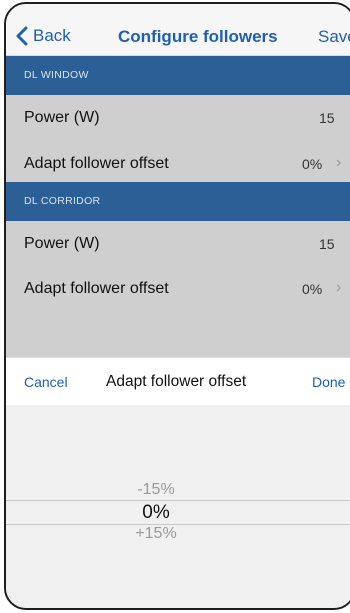  Describe the element at coordinates (178, 289) in the screenshot. I see `row-adapt-offset-dl-corridor: Adapt follower offset 0% ›` at that location.